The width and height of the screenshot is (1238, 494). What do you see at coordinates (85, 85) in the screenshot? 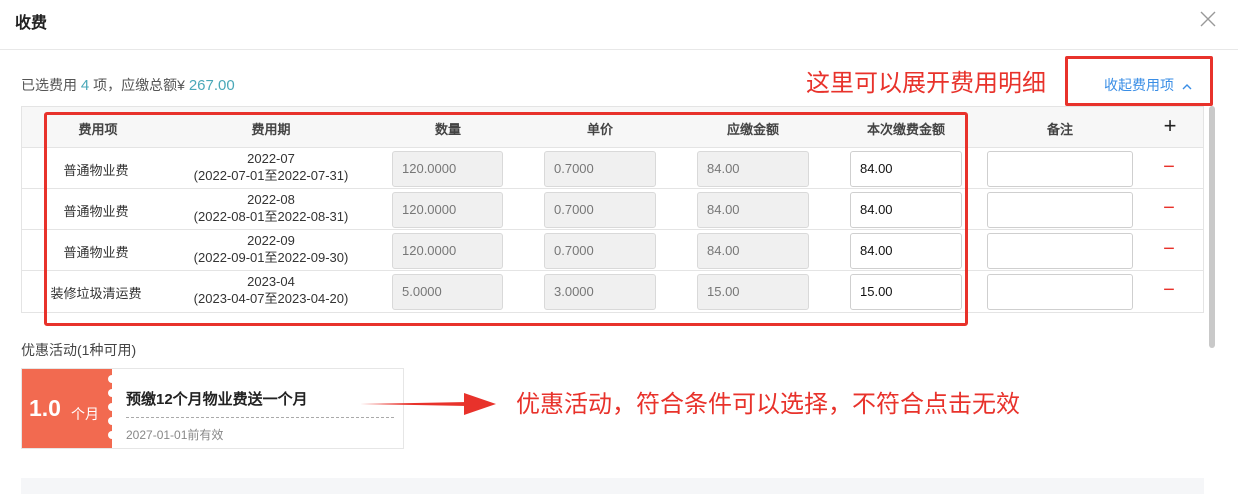
I see `selected-count: 4` at bounding box center [85, 85].